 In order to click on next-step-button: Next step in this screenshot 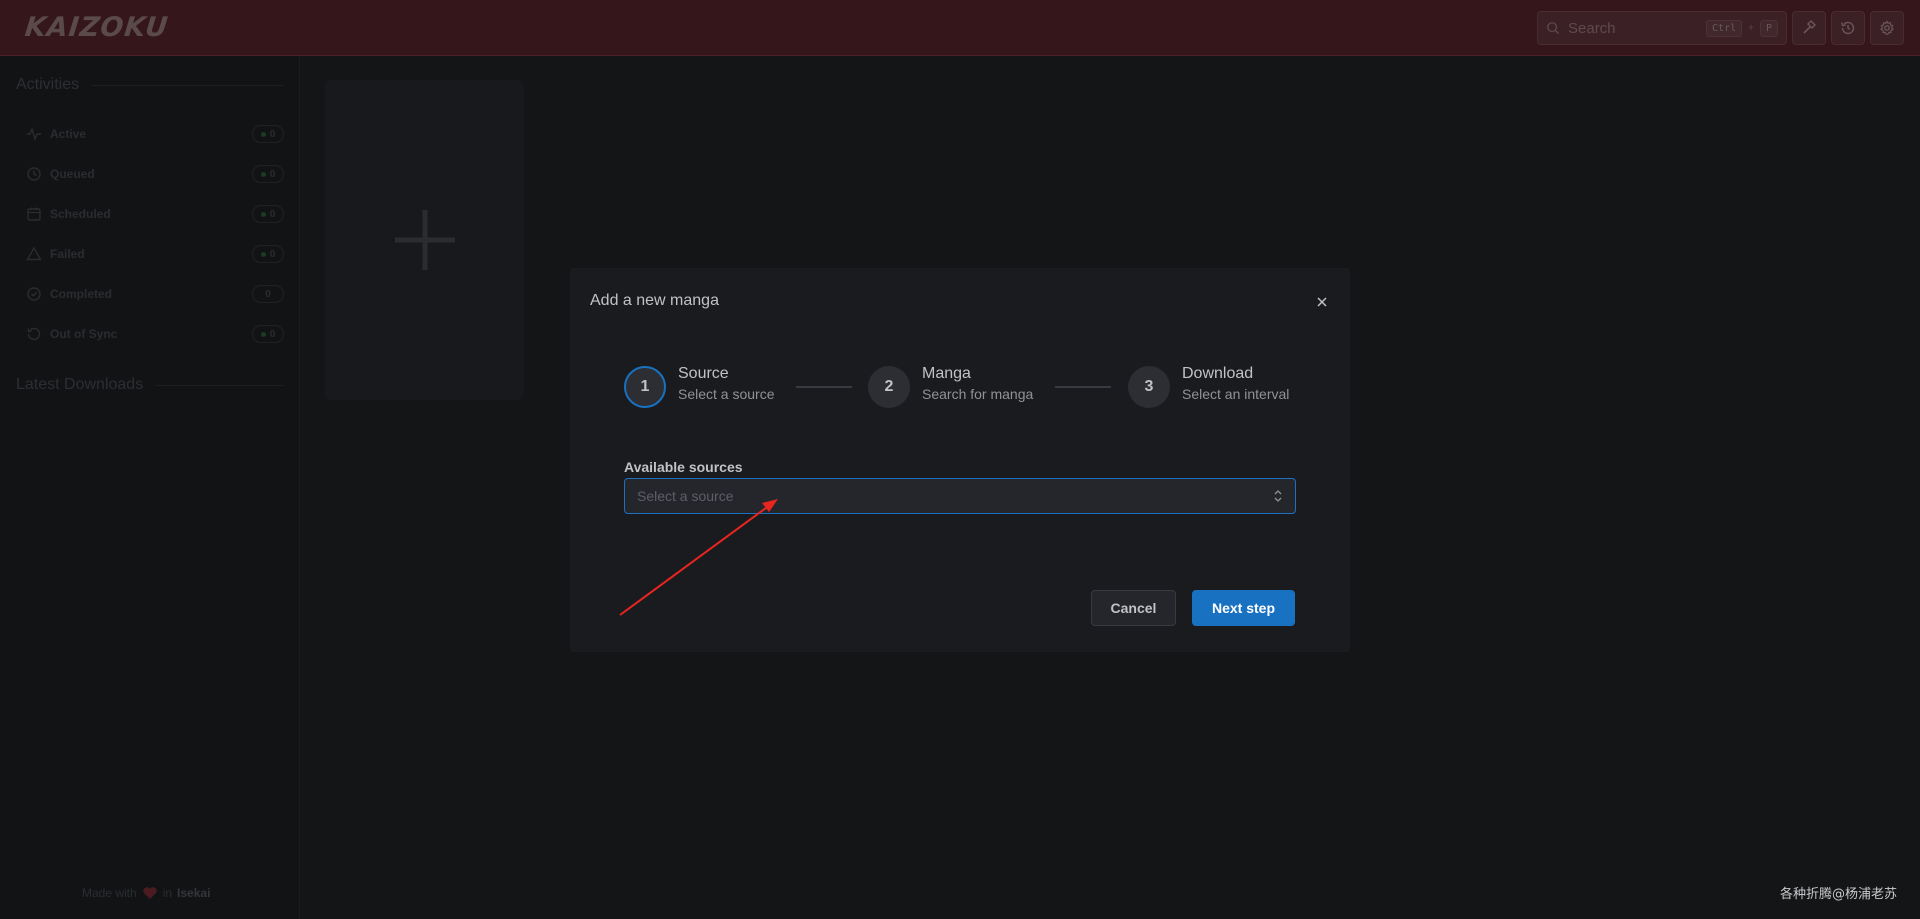, I will do `click(1243, 608)`.